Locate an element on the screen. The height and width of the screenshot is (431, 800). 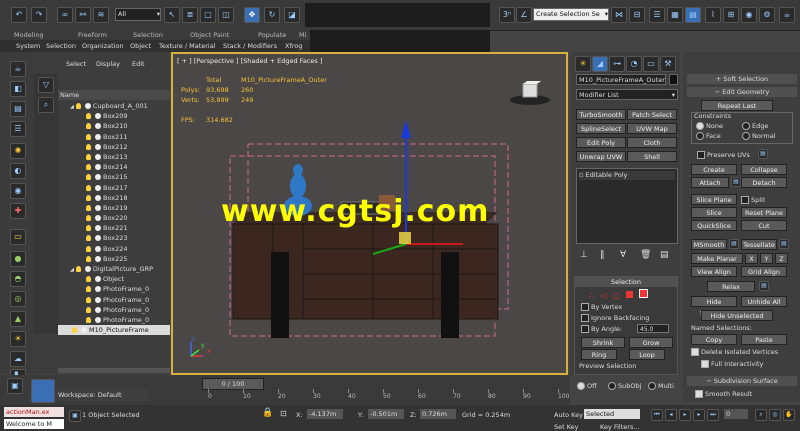
cone-icon: ▲ is located at coordinates (18, 319).